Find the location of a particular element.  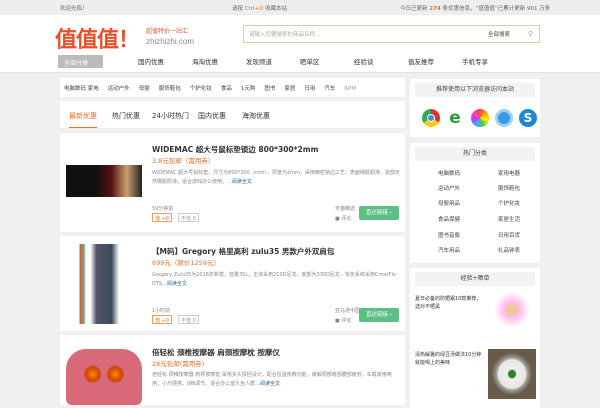

filter-link: 日用 is located at coordinates (309, 89).